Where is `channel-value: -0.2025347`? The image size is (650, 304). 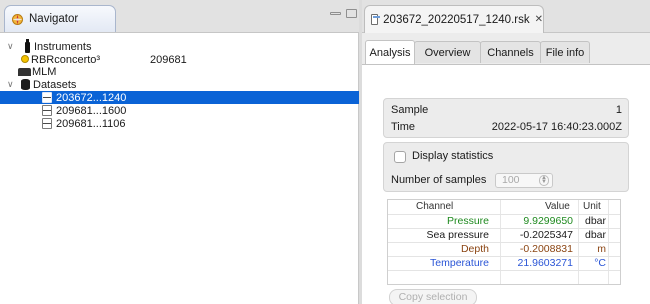
channel-value: -0.2025347 is located at coordinates (546, 235).